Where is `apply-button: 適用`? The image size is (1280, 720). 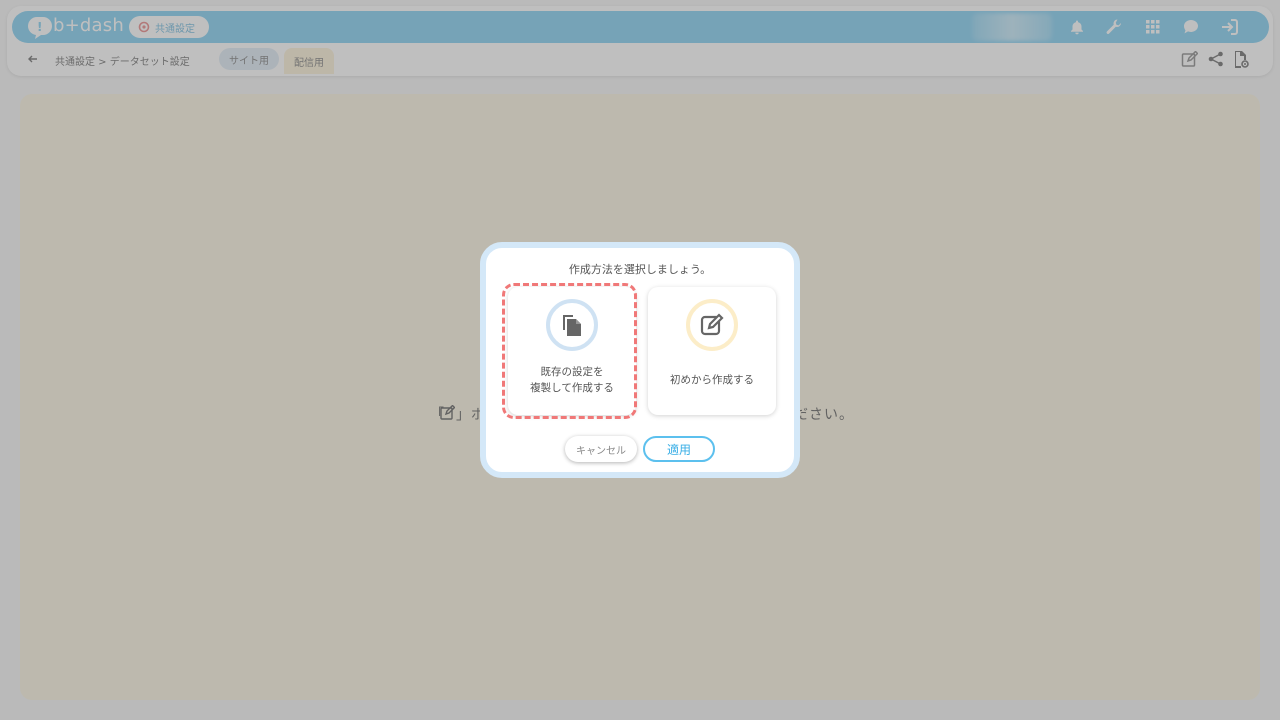 apply-button: 適用 is located at coordinates (679, 449).